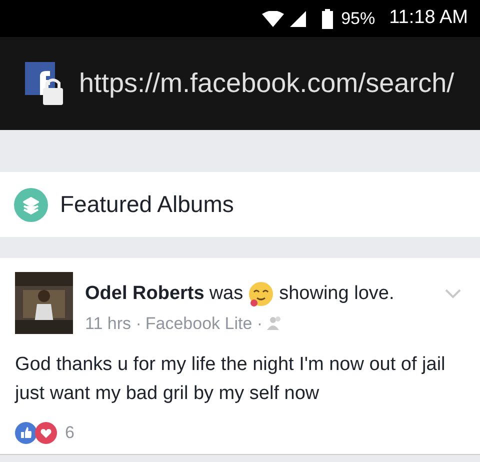 The height and width of the screenshot is (462, 480). What do you see at coordinates (144, 294) in the screenshot?
I see `author-name-link: Odel Roberts` at bounding box center [144, 294].